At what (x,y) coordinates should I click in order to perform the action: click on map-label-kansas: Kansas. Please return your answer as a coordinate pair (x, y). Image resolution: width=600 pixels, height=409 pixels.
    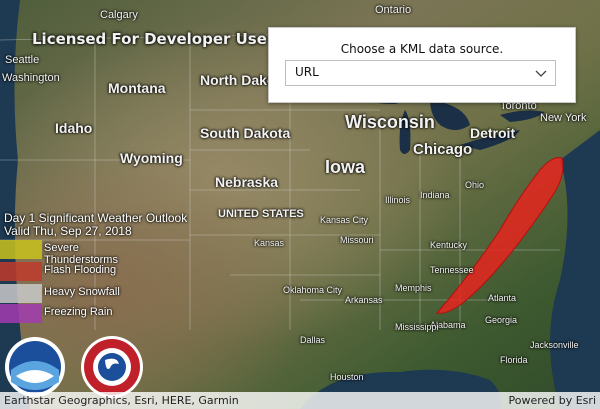
    Looking at the image, I should click on (269, 243).